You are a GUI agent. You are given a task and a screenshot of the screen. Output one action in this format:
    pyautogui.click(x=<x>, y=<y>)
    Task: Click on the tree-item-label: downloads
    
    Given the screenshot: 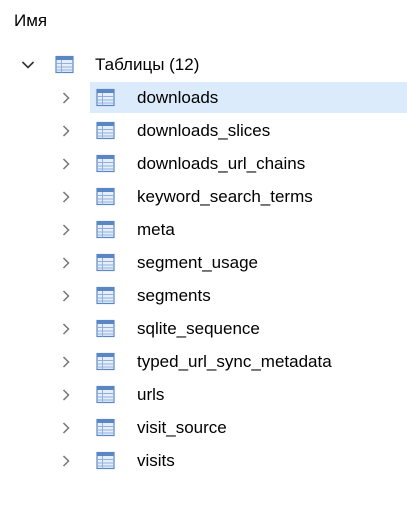 What is the action you would take?
    pyautogui.click(x=178, y=97)
    